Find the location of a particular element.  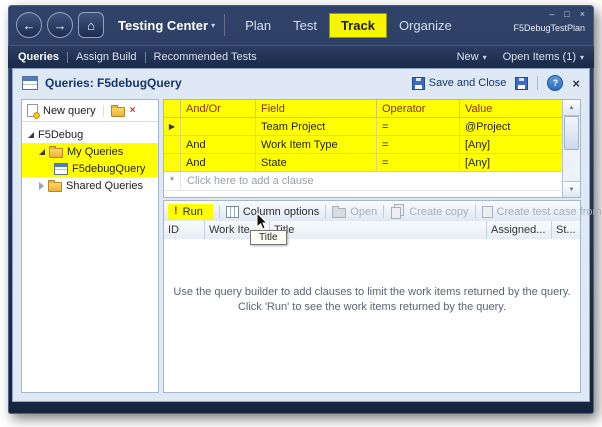

expander-collapsed-icon is located at coordinates (41, 185).